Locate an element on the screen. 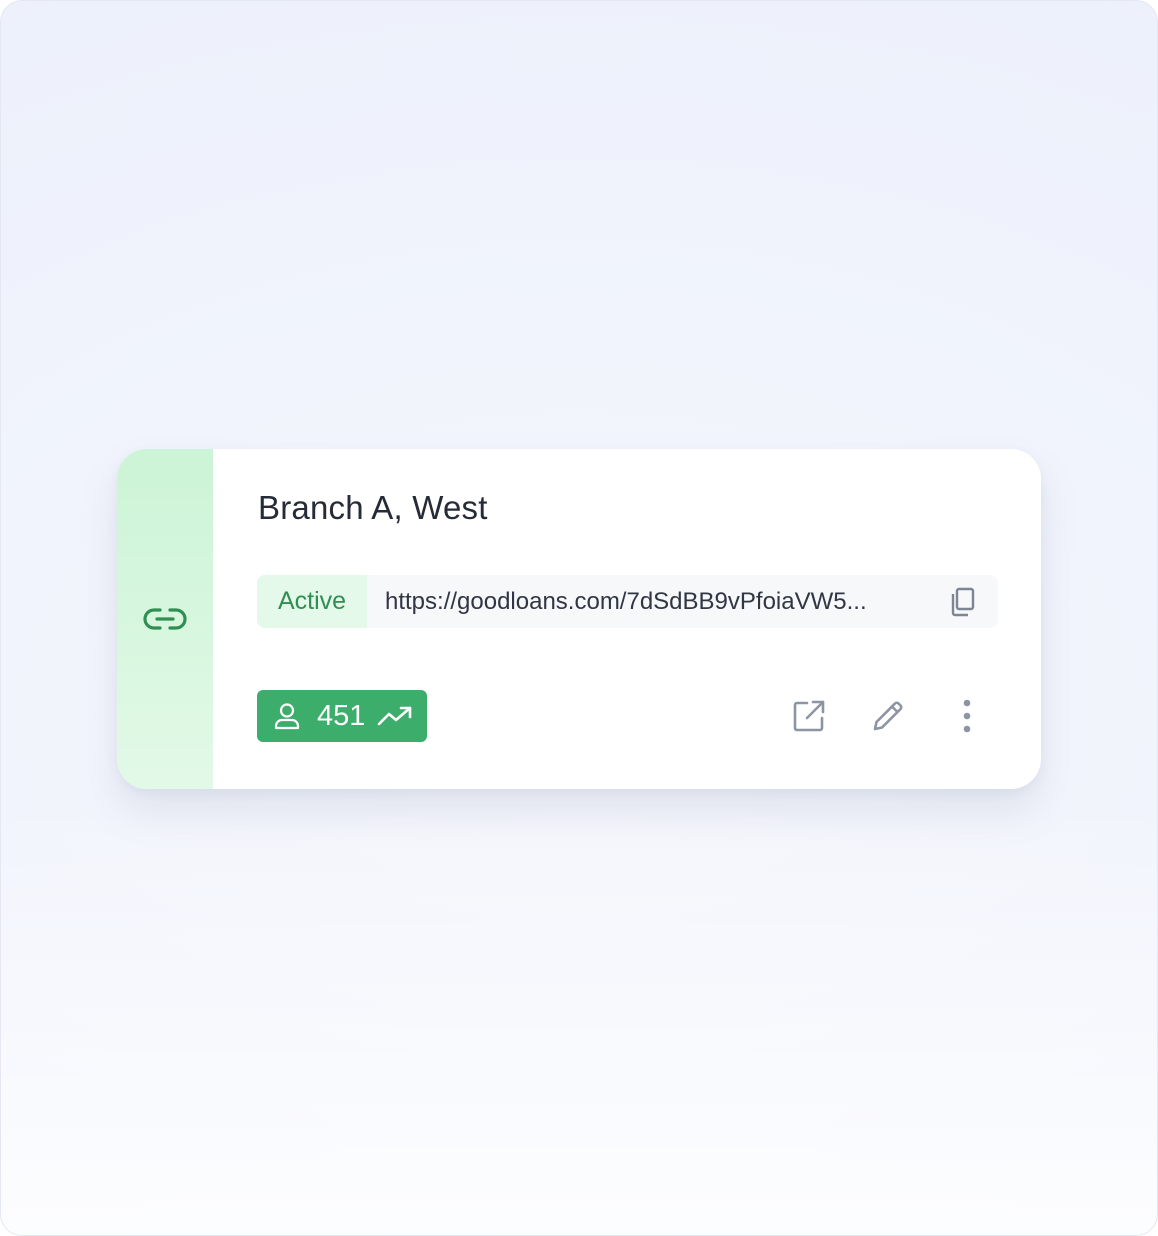 This screenshot has height=1236, width=1158. copy-button is located at coordinates (962, 602).